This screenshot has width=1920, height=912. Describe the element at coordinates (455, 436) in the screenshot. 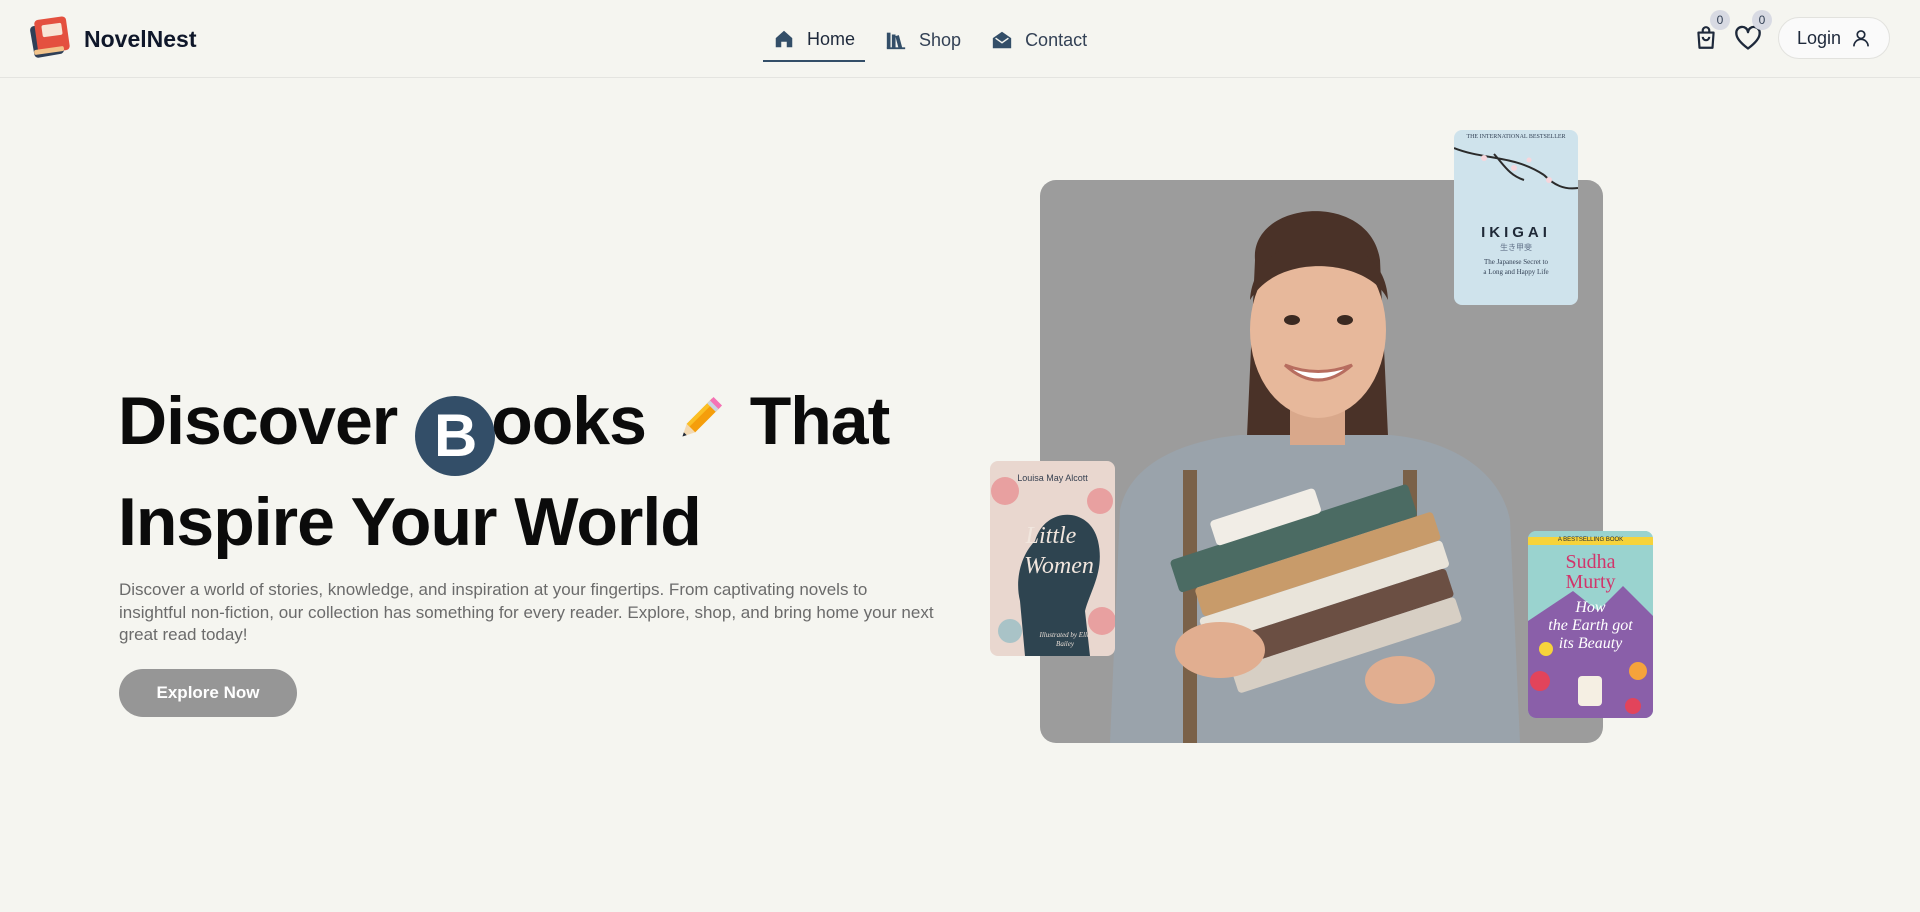

I see `headline-b-circle: B` at that location.